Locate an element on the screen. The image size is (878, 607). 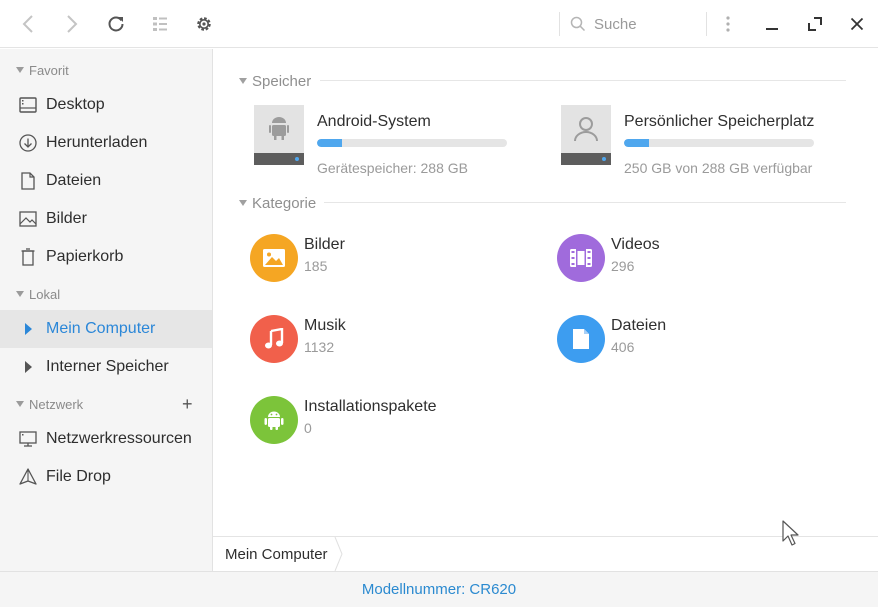
paper-plane-icon is located at coordinates (28, 477).